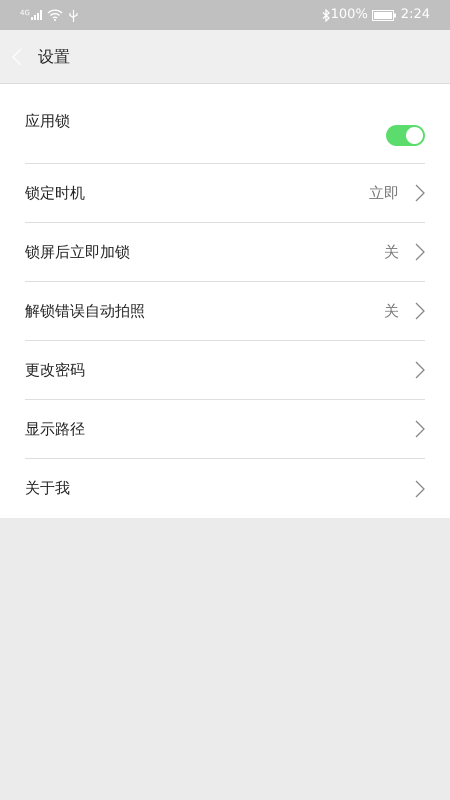 The width and height of the screenshot is (450, 800). Describe the element at coordinates (55, 370) in the screenshot. I see `setting-label: 更改密码` at that location.